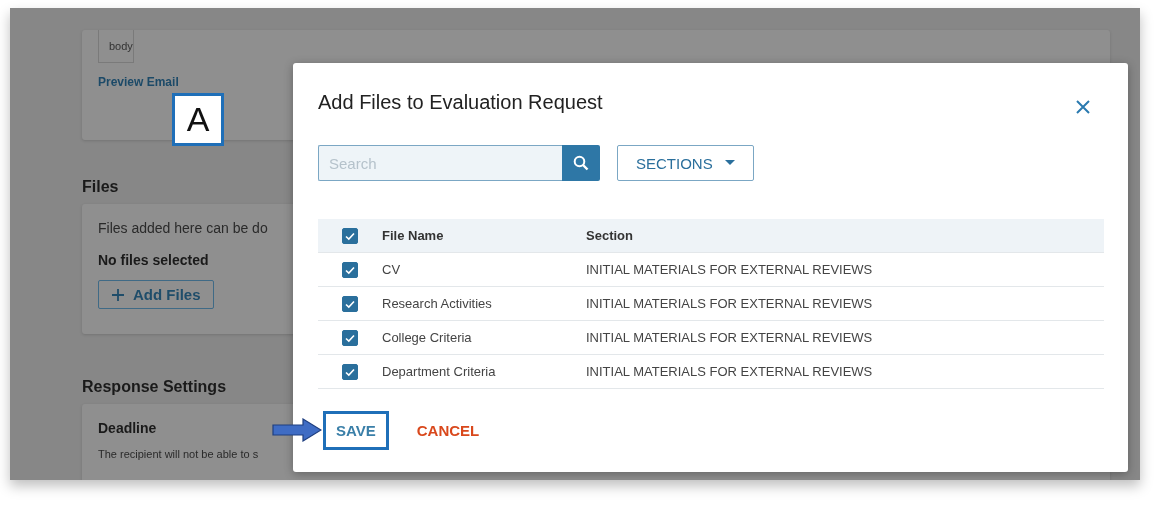 The height and width of the screenshot is (522, 1171). I want to click on save-button: SAVE, so click(356, 430).